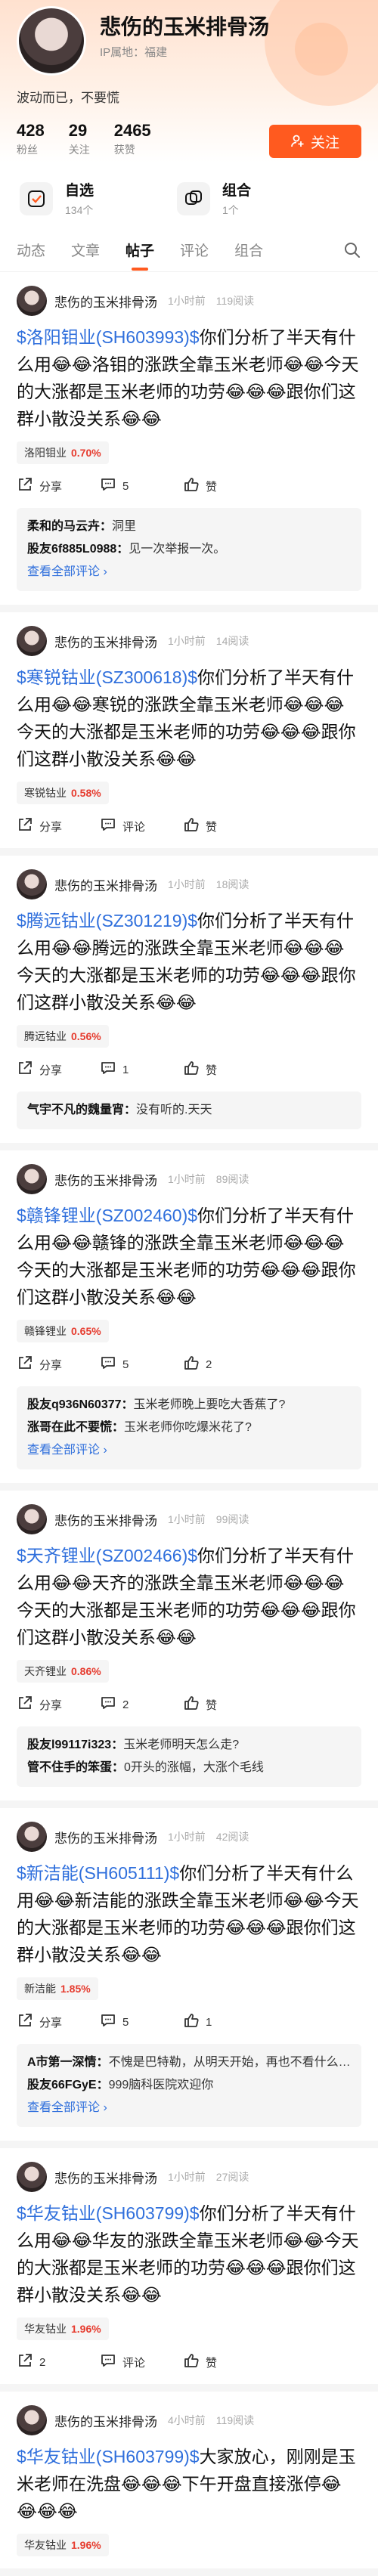 This screenshot has width=378, height=2576. I want to click on comment-user: A市第一深情：, so click(68, 2062).